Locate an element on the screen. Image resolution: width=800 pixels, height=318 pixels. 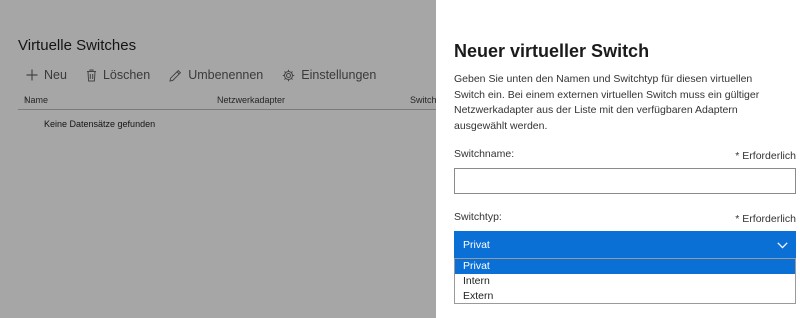
column-header-switch: Switch is located at coordinates (423, 100).